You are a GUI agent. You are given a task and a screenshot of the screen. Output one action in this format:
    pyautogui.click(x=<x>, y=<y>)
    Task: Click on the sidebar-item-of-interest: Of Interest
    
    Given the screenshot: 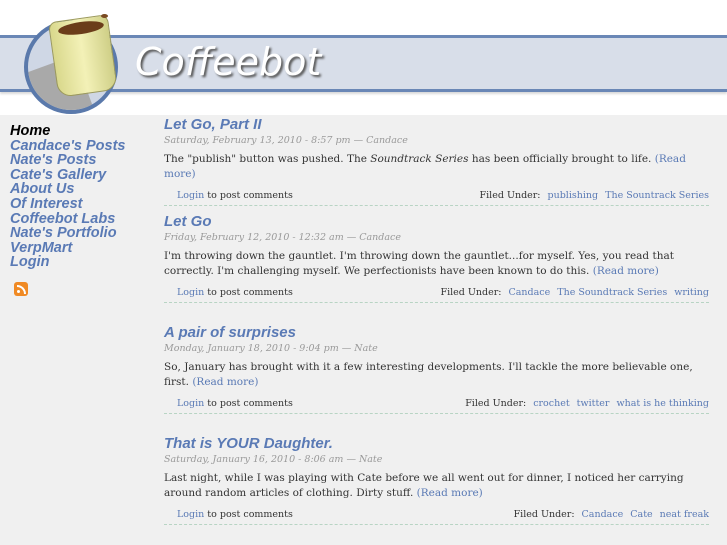 What is the action you would take?
    pyautogui.click(x=80, y=204)
    